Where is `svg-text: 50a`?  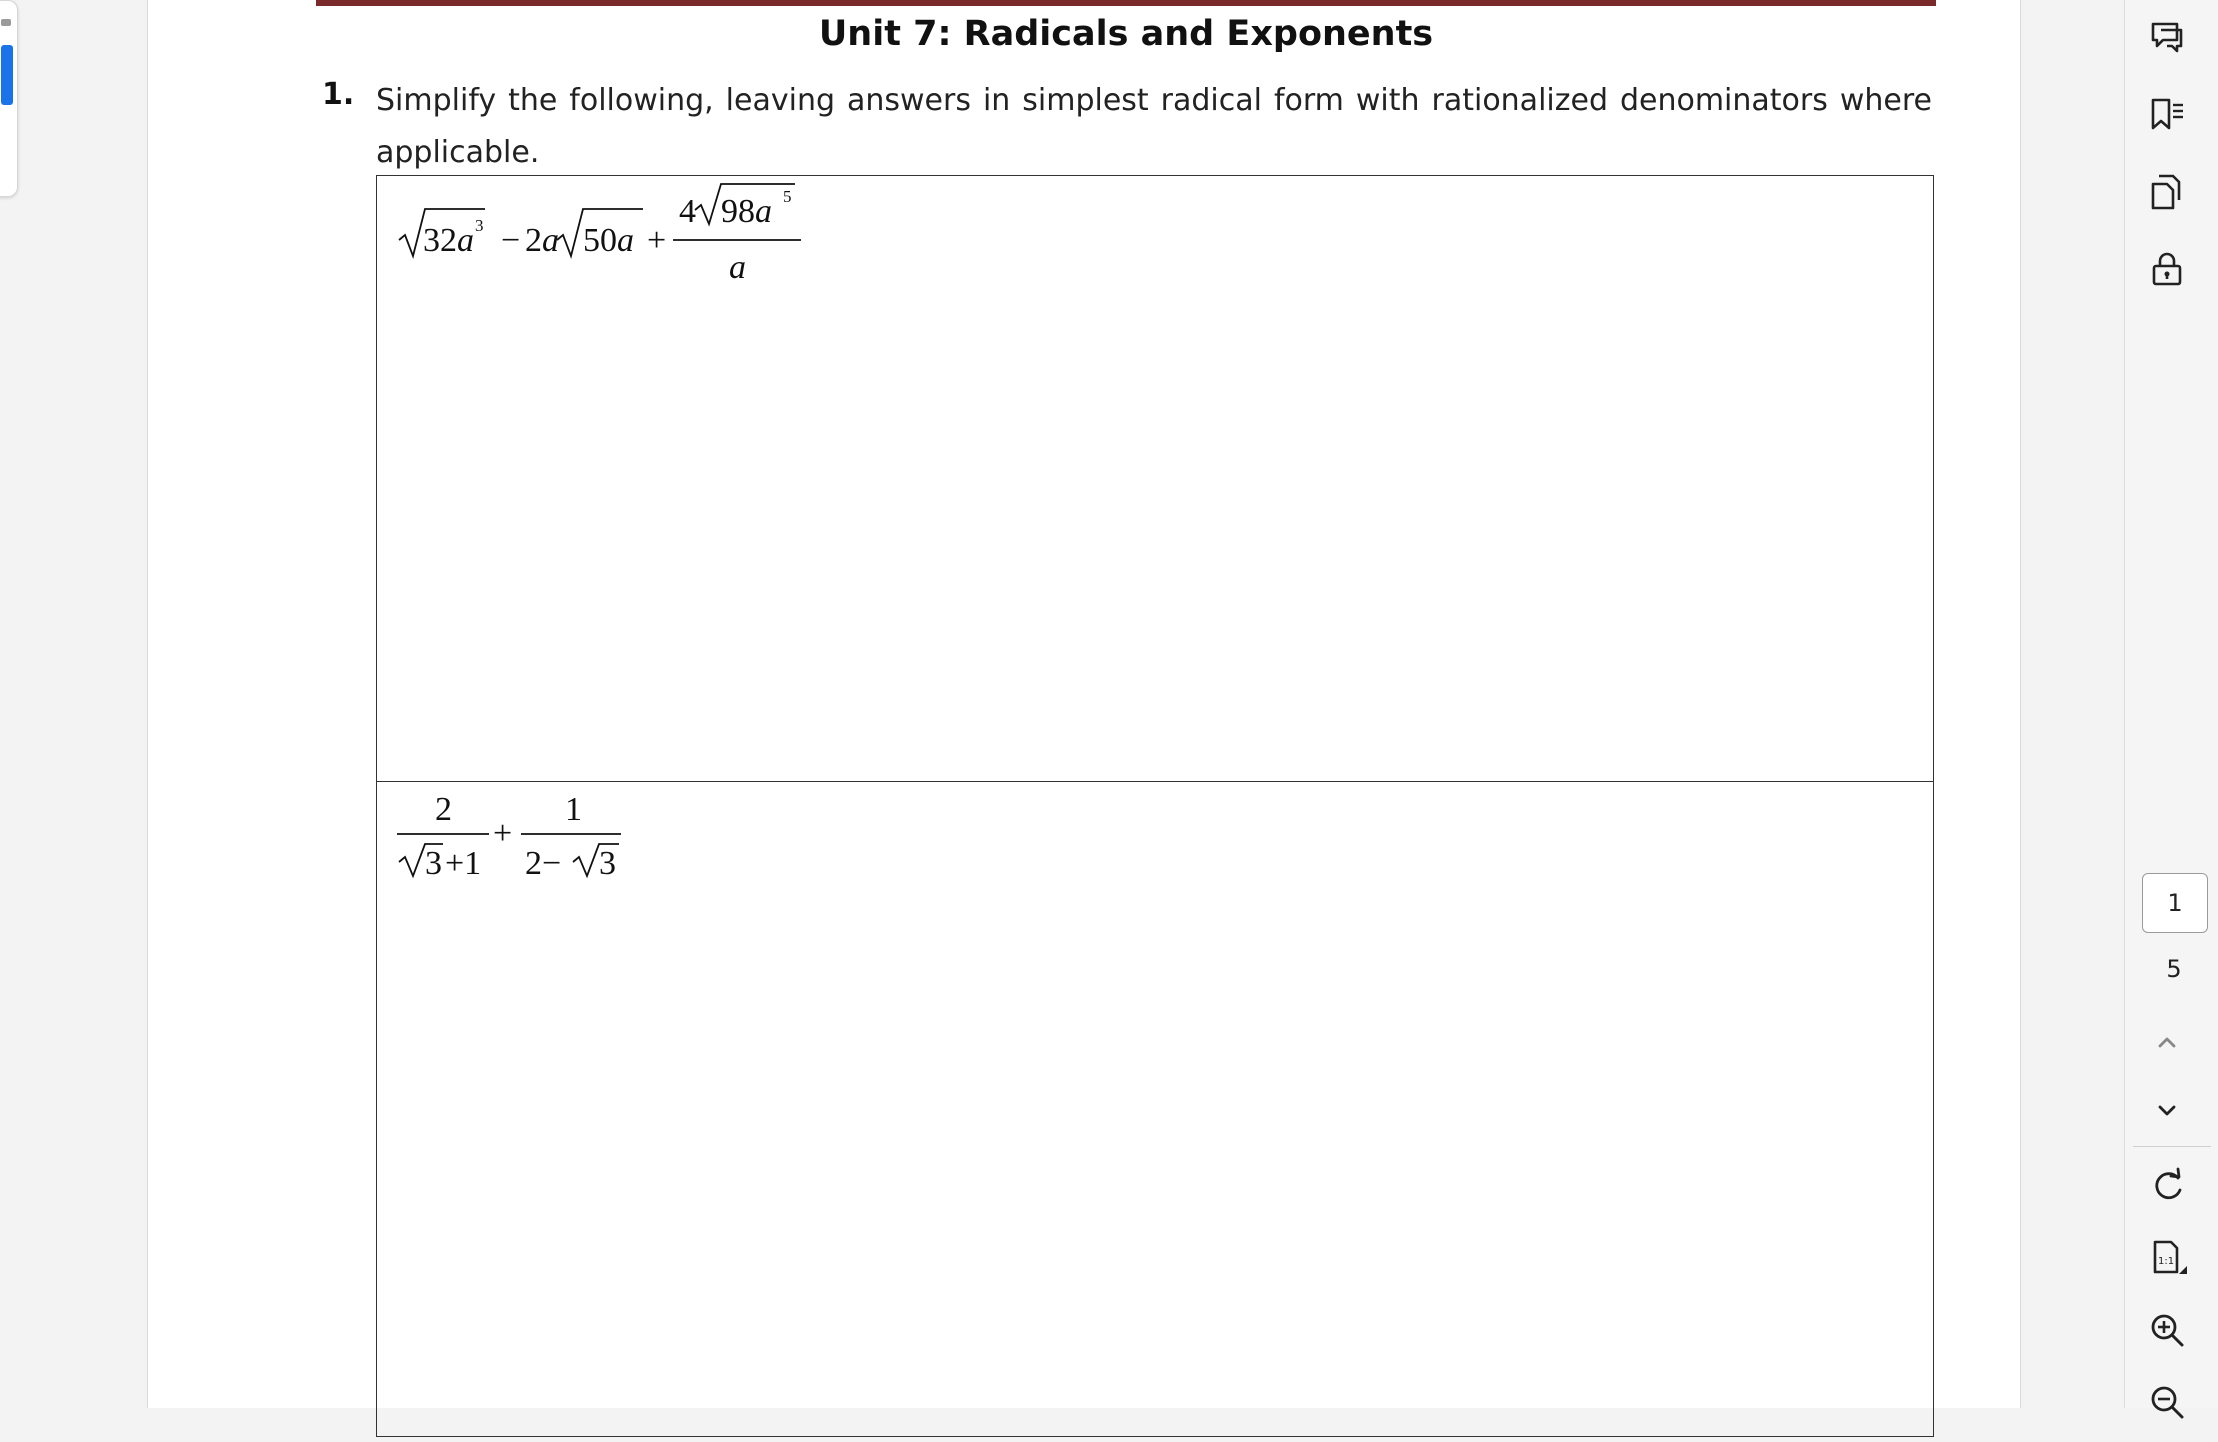
svg-text: 50a is located at coordinates (608, 240).